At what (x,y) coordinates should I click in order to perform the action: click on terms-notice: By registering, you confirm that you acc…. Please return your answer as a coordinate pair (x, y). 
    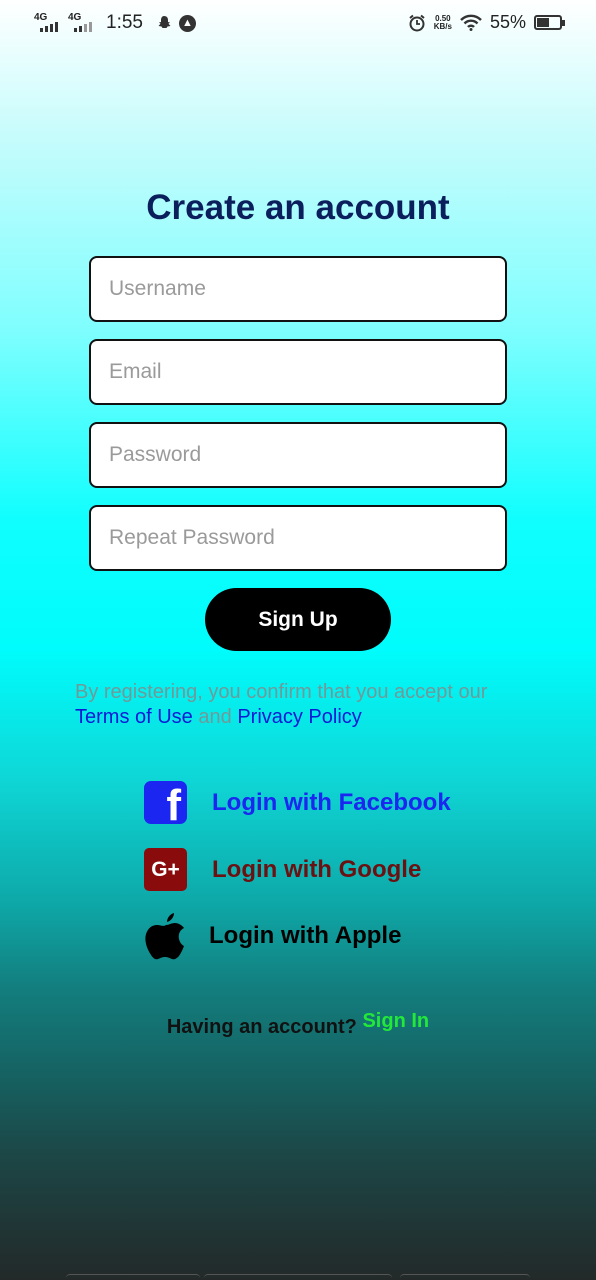
    Looking at the image, I should click on (310, 705).